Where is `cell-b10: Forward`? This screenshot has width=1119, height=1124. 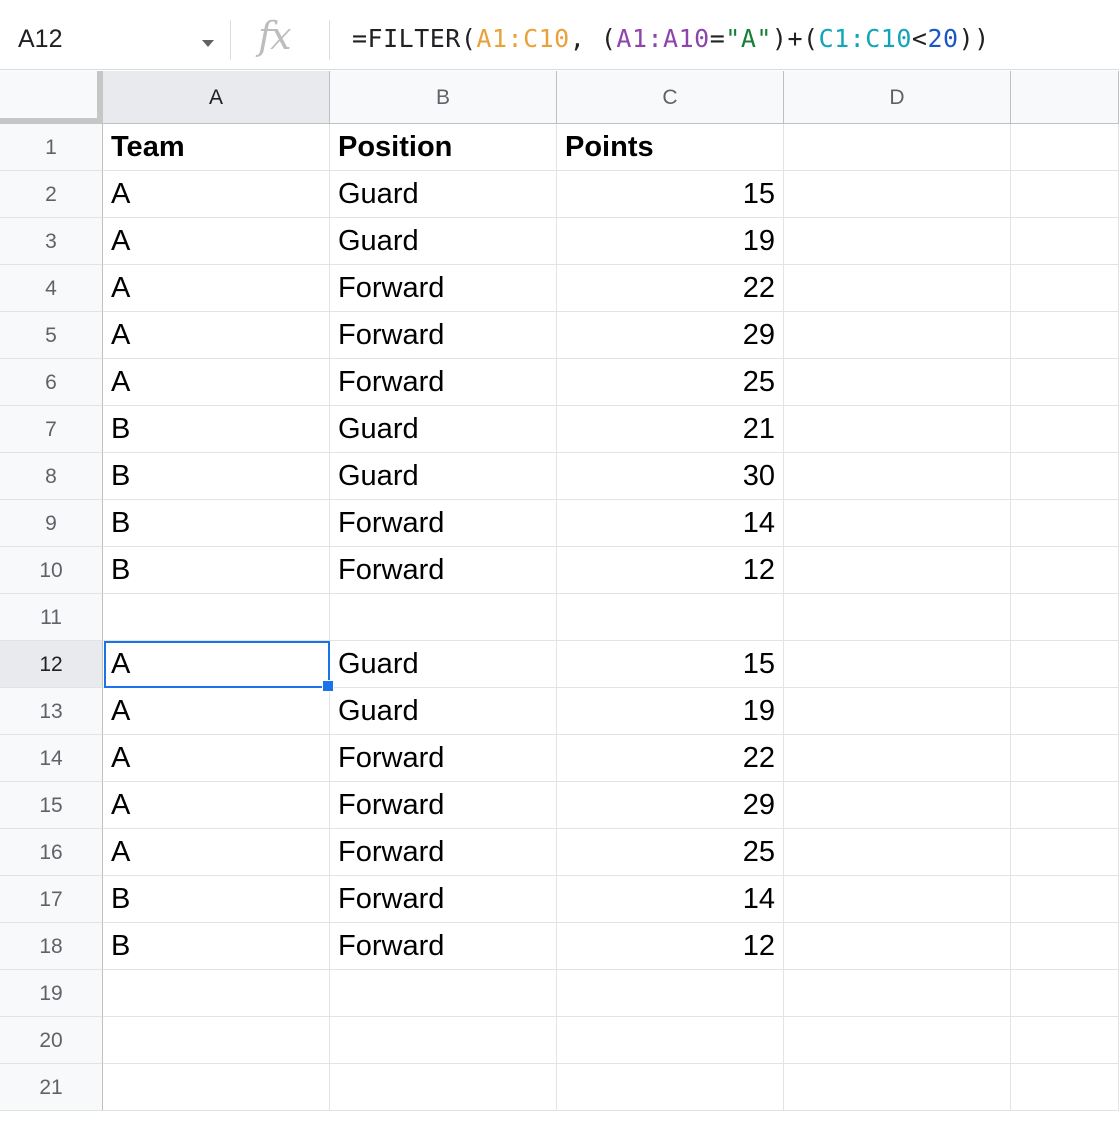
cell-b10: Forward is located at coordinates (443, 570).